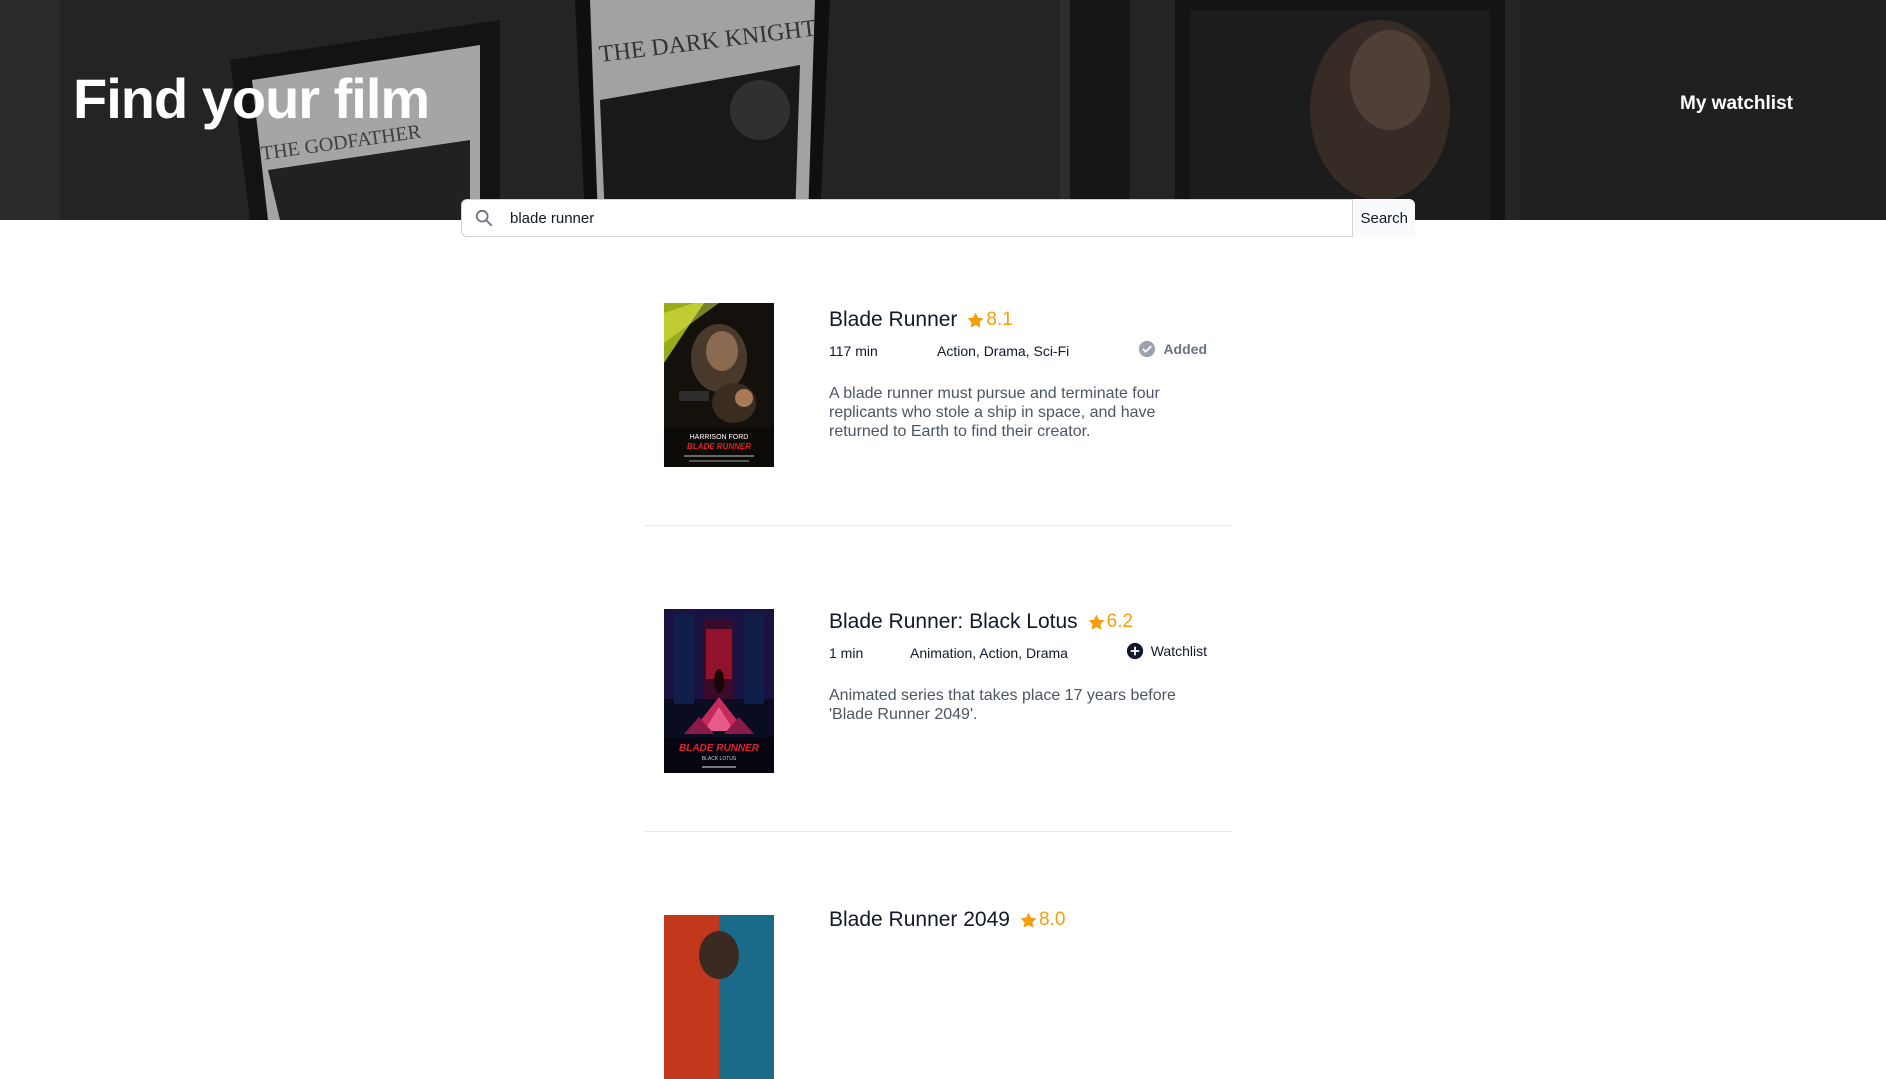 The image size is (1886, 1079). Describe the element at coordinates (1003, 351) in the screenshot. I see `film-genres: Action, Drama, Sci-Fi` at that location.